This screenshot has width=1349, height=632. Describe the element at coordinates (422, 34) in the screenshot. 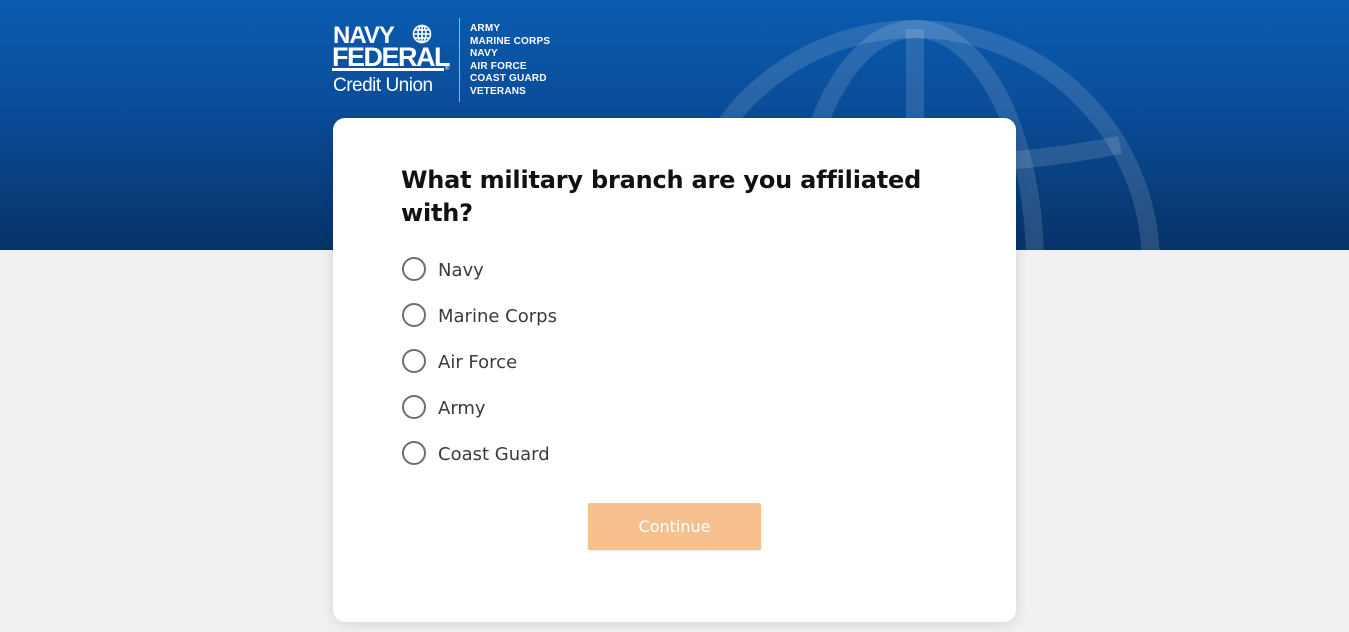

I see `logo-globe-icon` at that location.